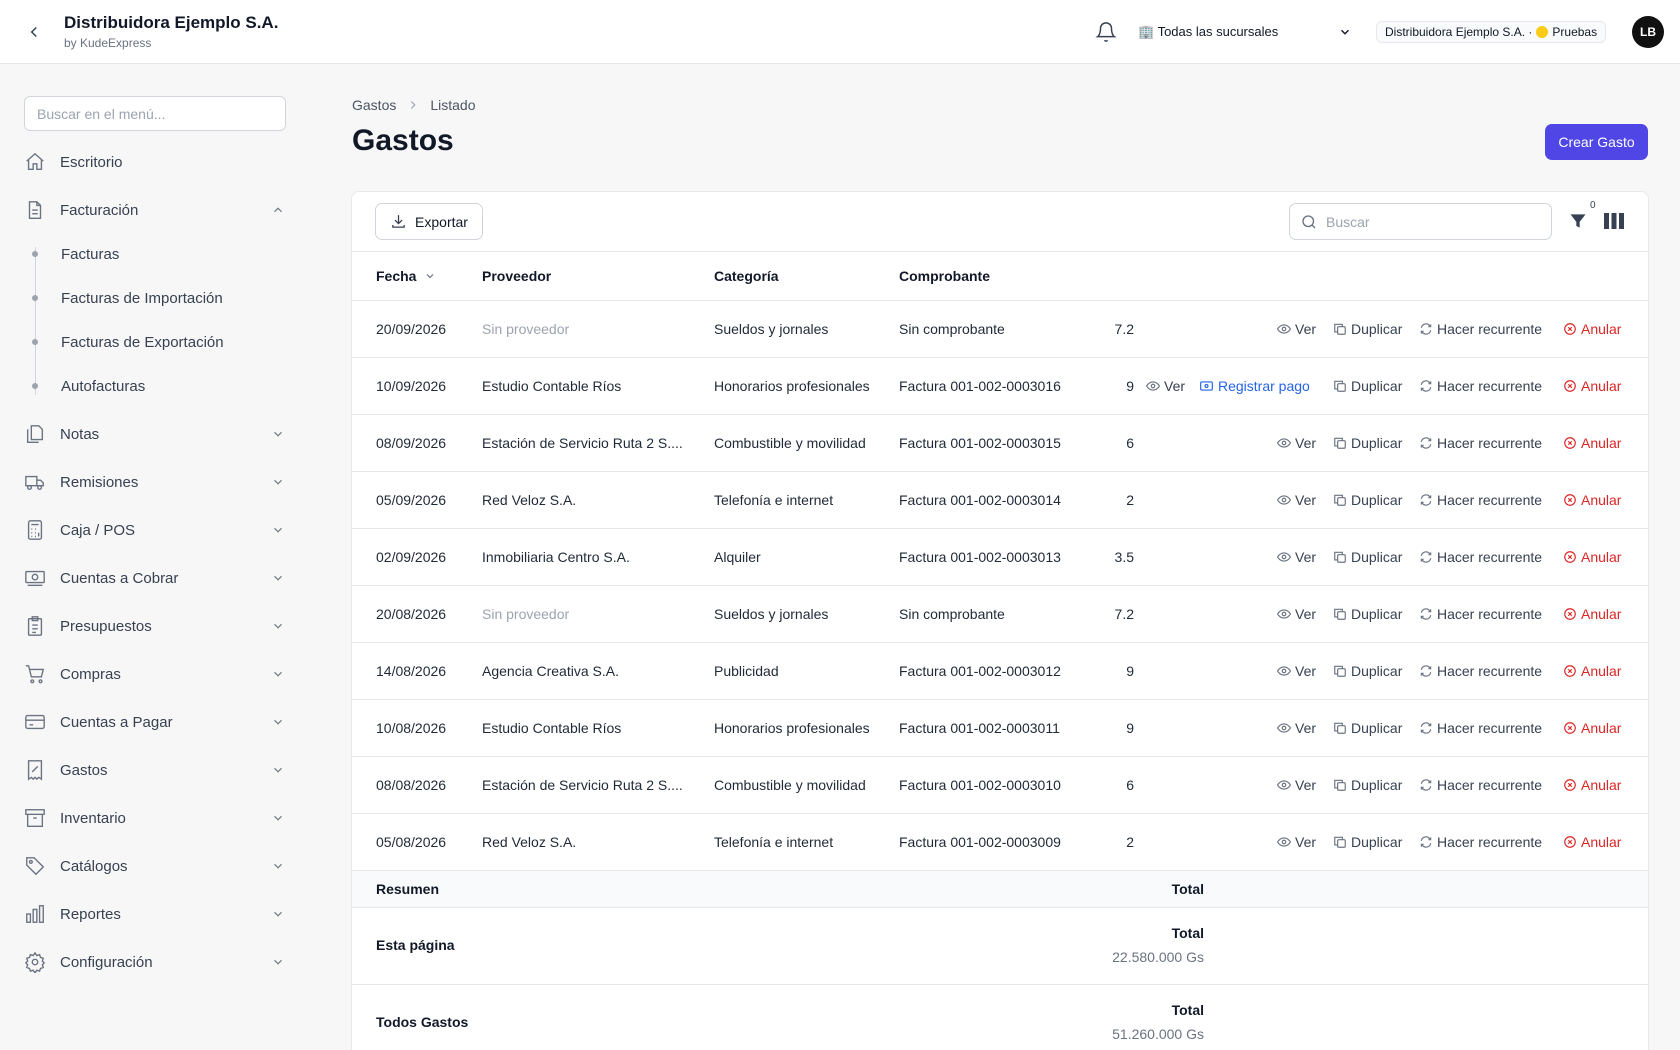  What do you see at coordinates (155, 866) in the screenshot?
I see `sidebar-item-catalogos: Catálogos` at bounding box center [155, 866].